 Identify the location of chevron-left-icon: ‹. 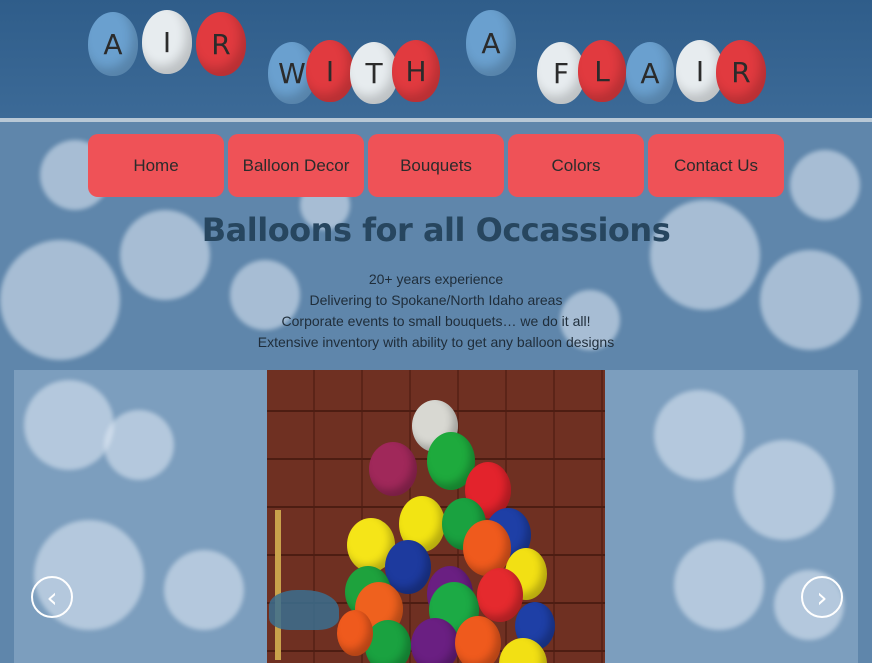
(52, 597).